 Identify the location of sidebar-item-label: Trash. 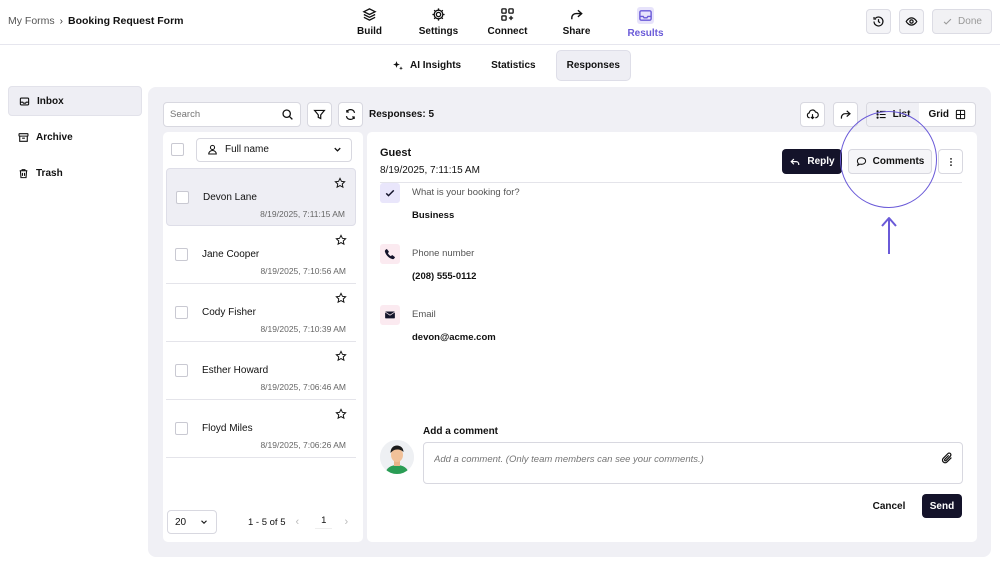
(49, 173).